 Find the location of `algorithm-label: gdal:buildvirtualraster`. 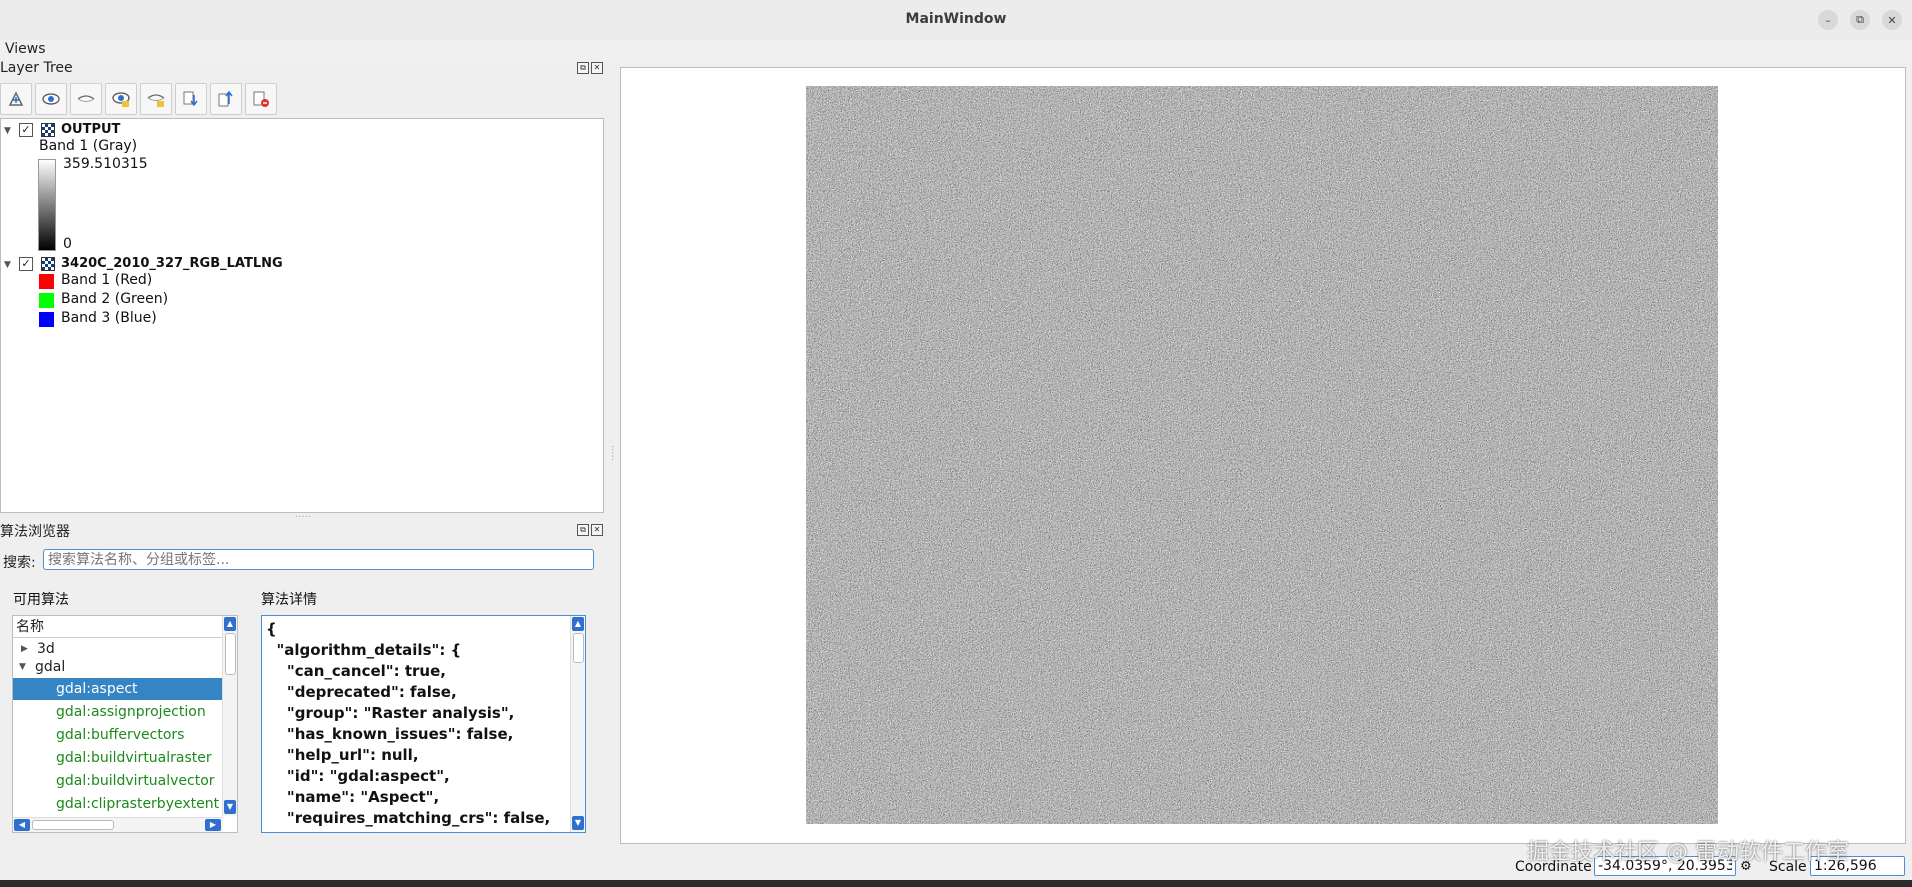

algorithm-label: gdal:buildvirtualraster is located at coordinates (134, 758).